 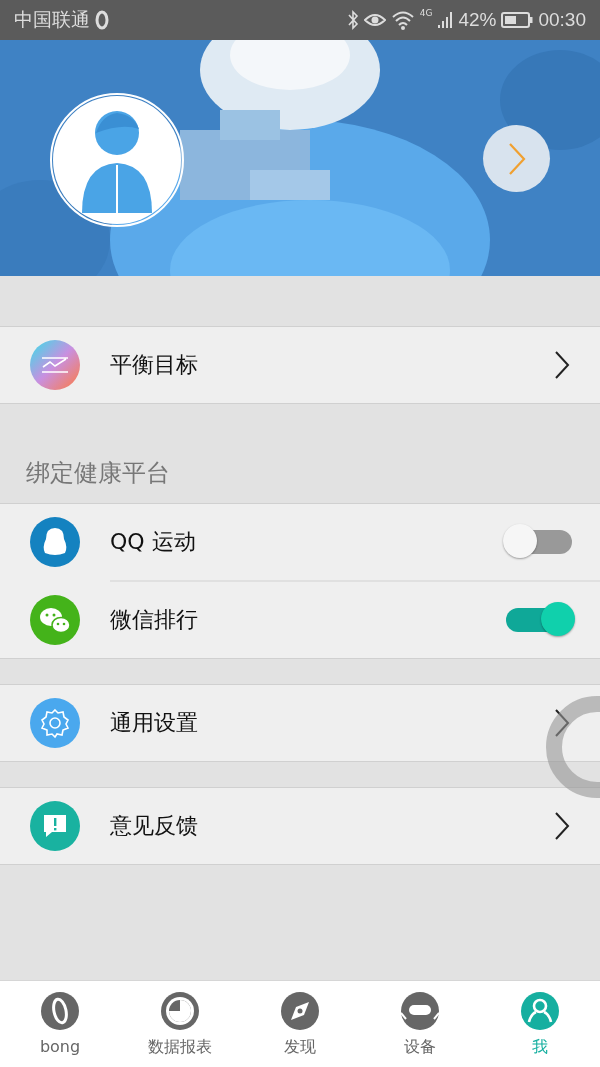 What do you see at coordinates (154, 365) in the screenshot?
I see `item-label: 平衡目标` at bounding box center [154, 365].